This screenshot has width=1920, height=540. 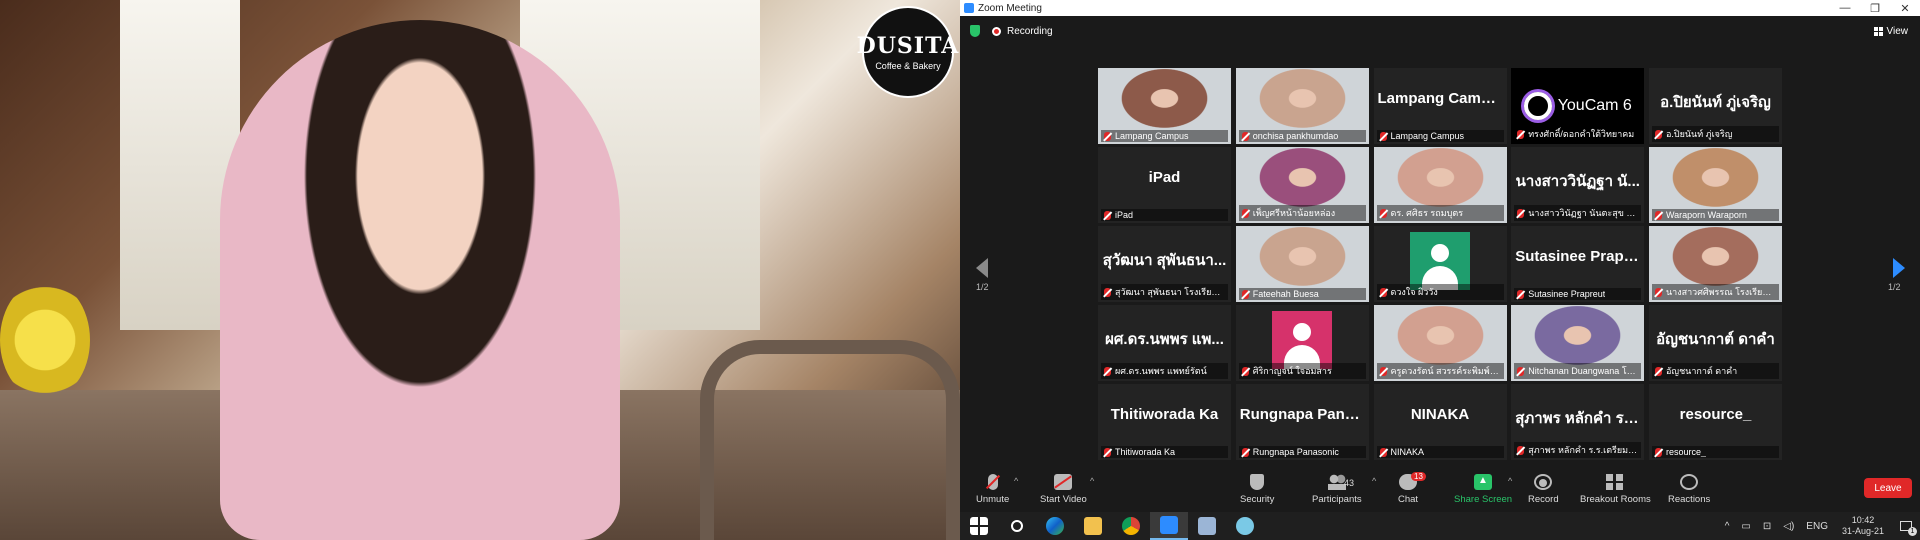 What do you see at coordinates (1483, 489) in the screenshot?
I see `share-screen-button: Share Screen` at bounding box center [1483, 489].